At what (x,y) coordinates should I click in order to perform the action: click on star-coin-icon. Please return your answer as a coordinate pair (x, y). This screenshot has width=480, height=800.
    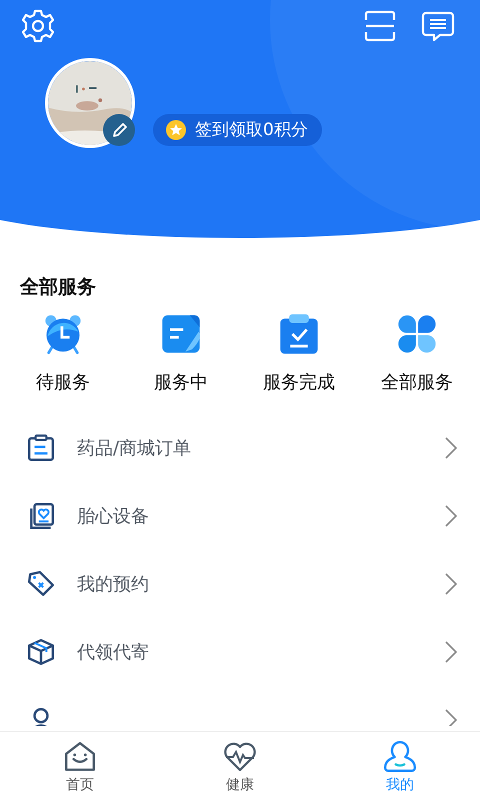
    Looking at the image, I should click on (176, 130).